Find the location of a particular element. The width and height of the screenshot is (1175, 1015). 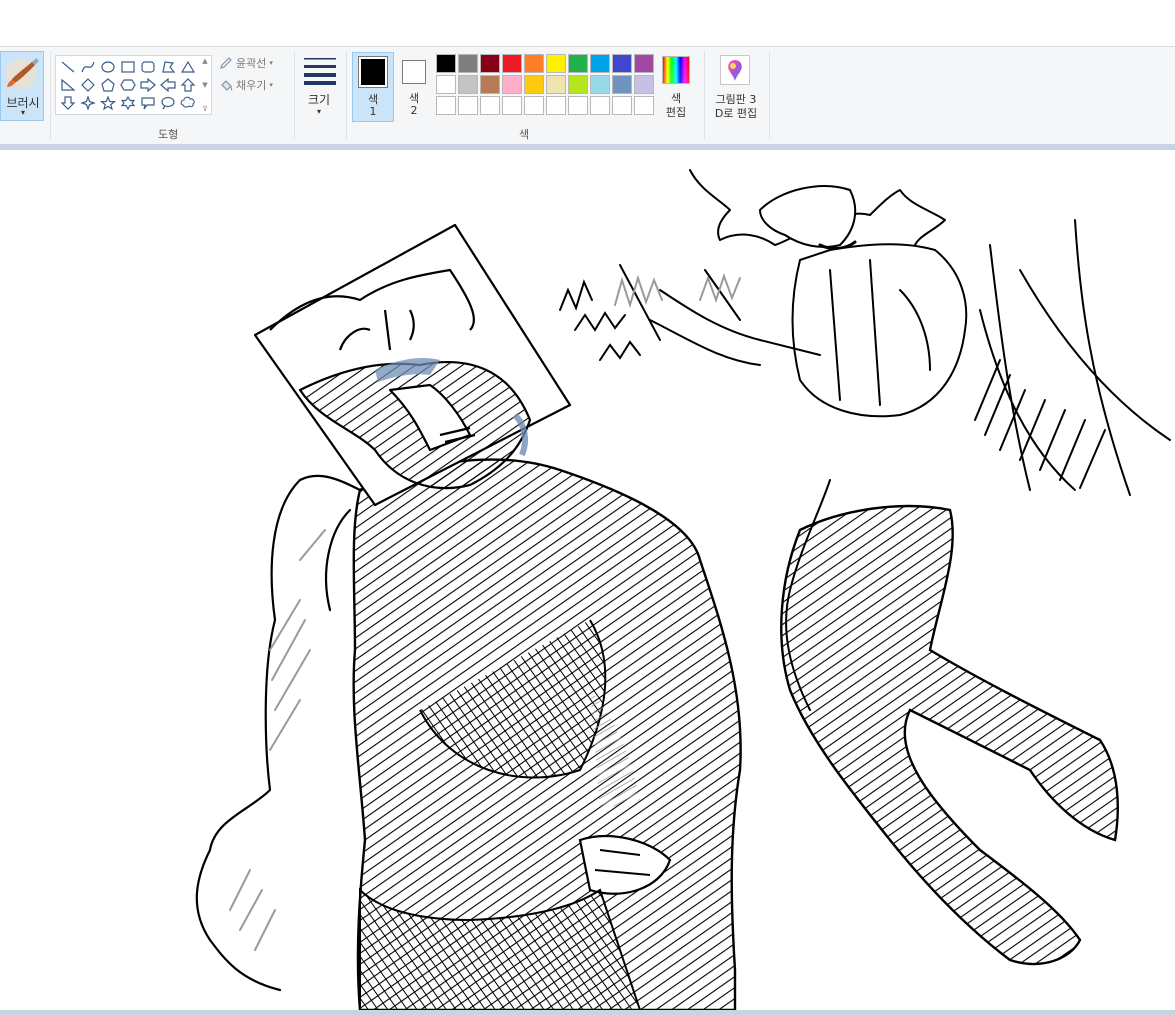

six-point-star-shape-icon is located at coordinates (128, 103).